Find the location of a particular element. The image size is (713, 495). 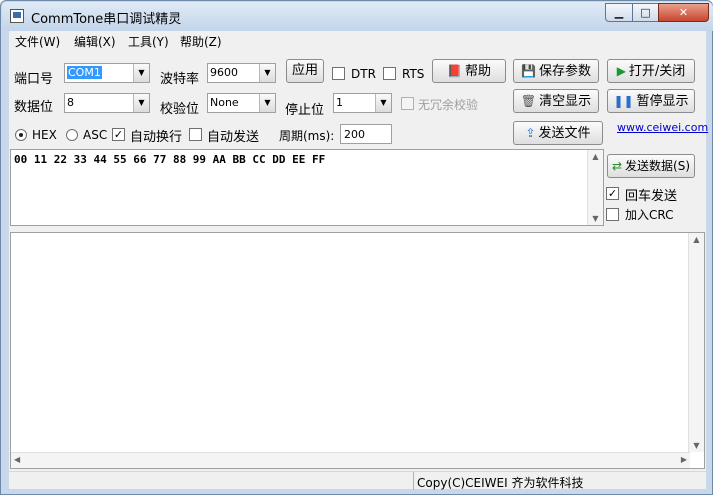

send-file-icon: ⇪ is located at coordinates (530, 133).